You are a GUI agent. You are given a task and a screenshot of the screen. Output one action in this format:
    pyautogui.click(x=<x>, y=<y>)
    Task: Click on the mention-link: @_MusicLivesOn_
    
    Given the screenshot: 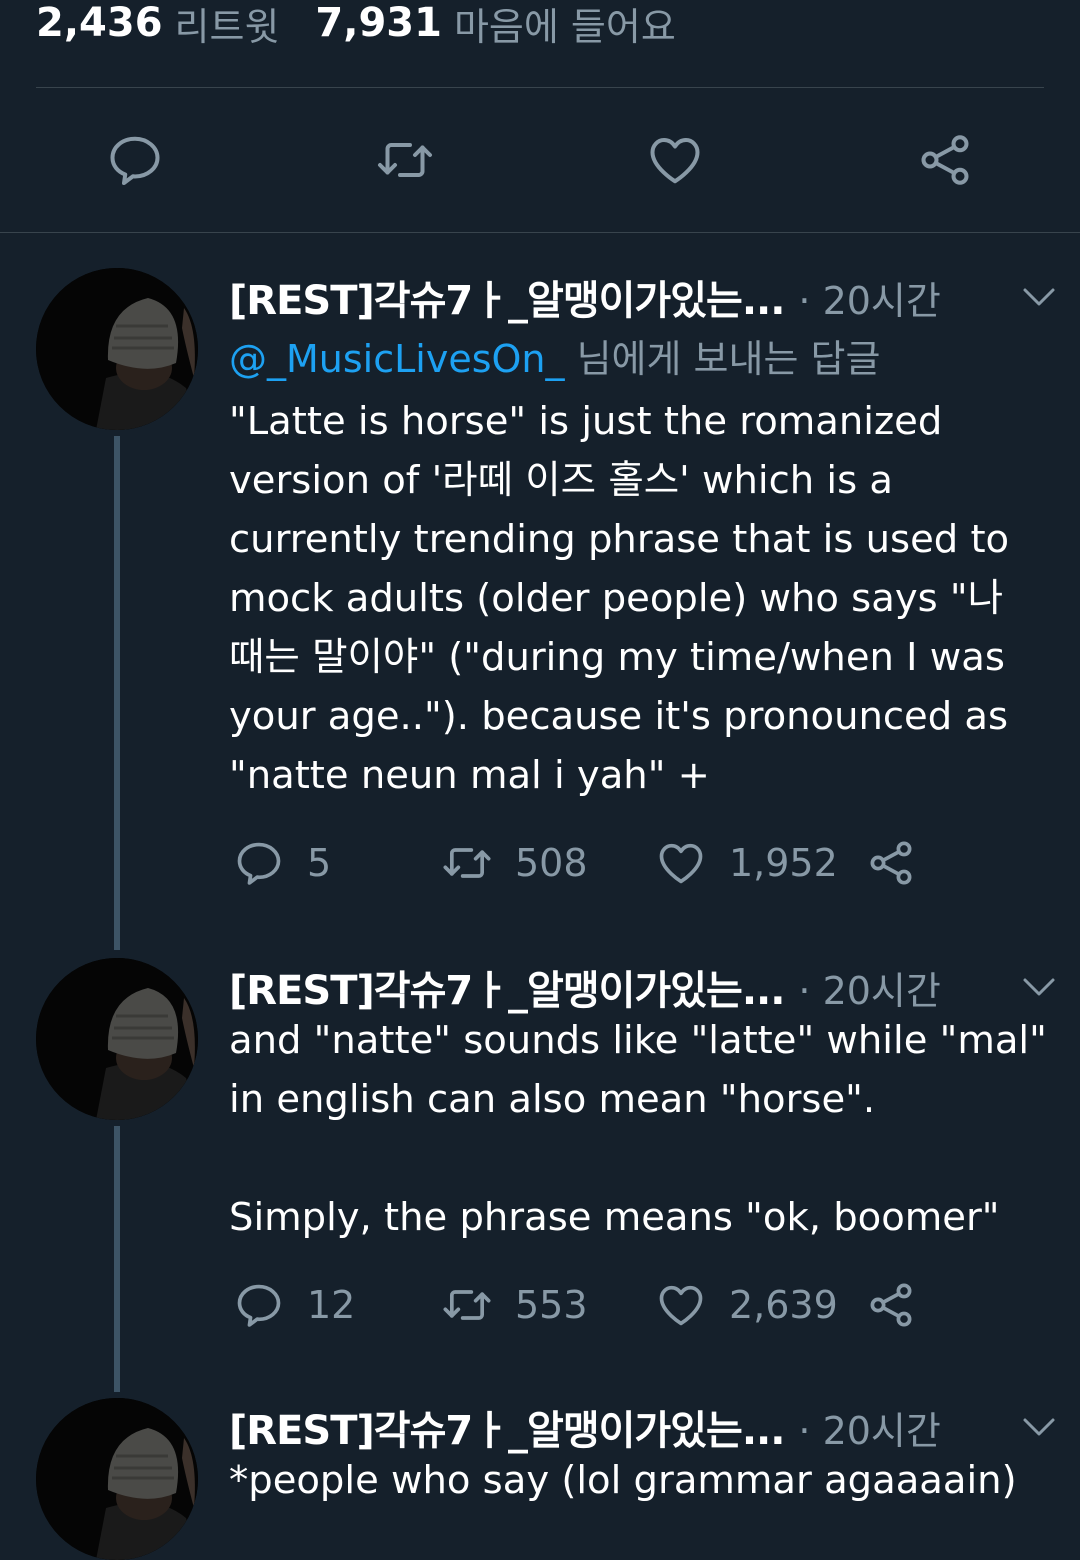 What is the action you would take?
    pyautogui.click(x=397, y=359)
    